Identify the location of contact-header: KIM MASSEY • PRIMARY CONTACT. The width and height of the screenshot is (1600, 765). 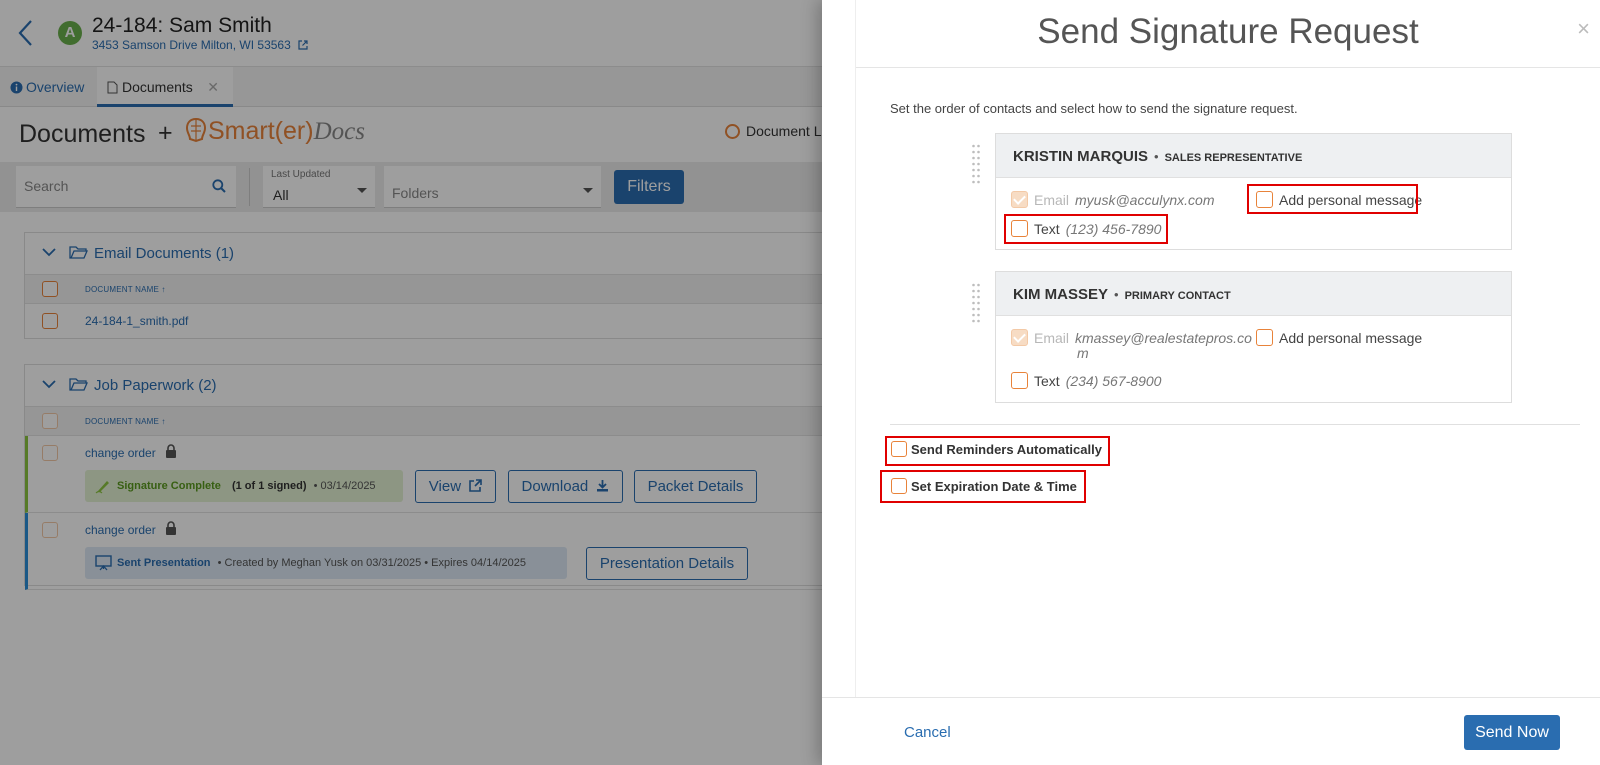
(1253, 294).